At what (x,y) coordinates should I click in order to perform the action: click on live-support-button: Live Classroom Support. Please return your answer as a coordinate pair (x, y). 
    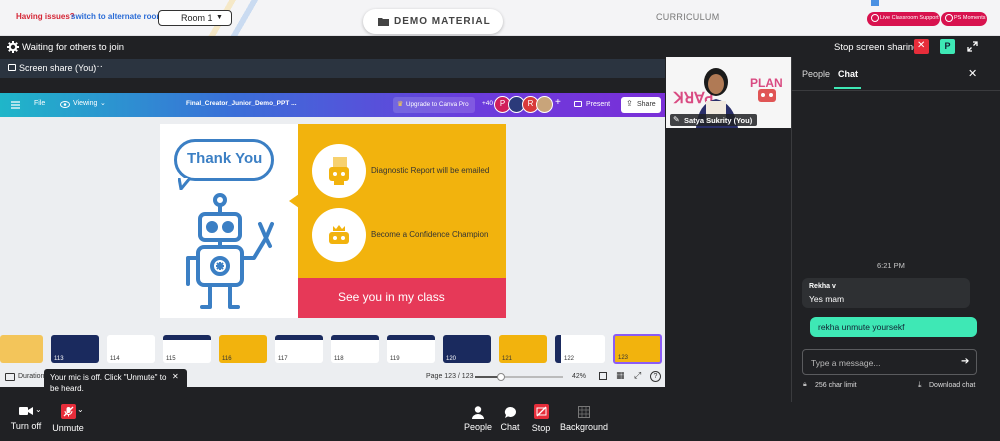
    Looking at the image, I should click on (903, 19).